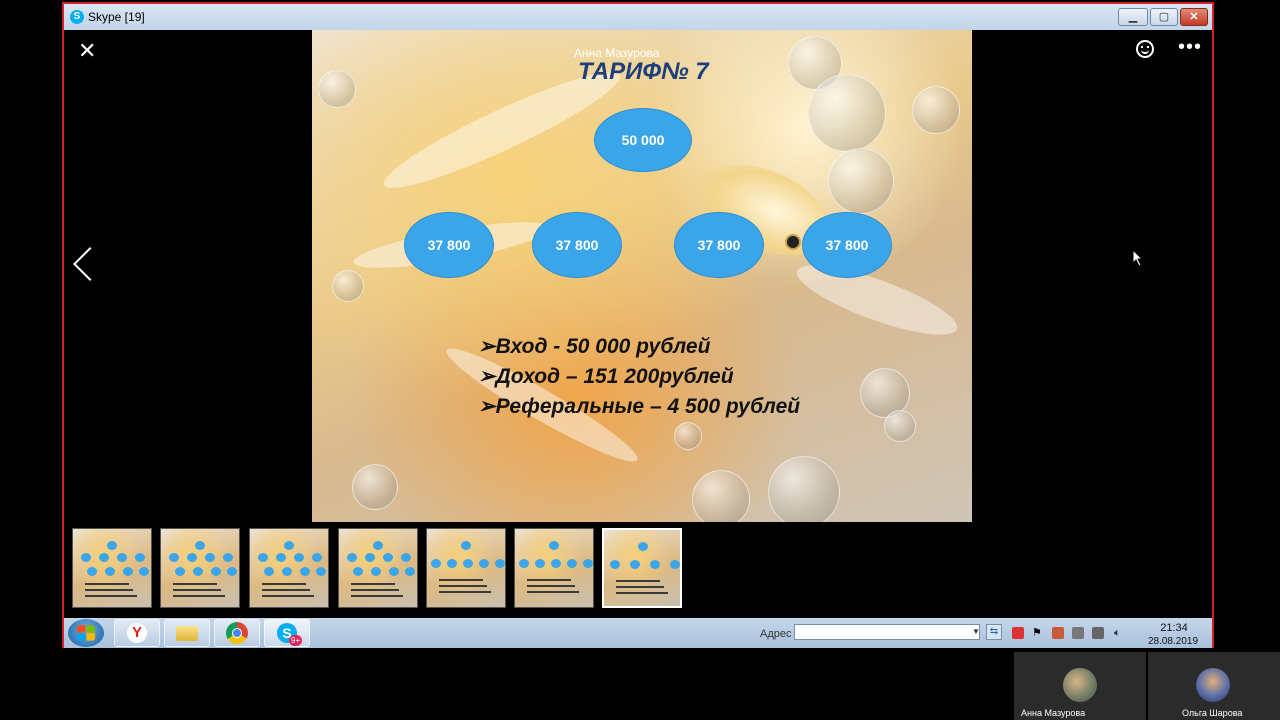 This screenshot has width=1280, height=720. I want to click on participant-name: Ольга Шарова, so click(1212, 713).